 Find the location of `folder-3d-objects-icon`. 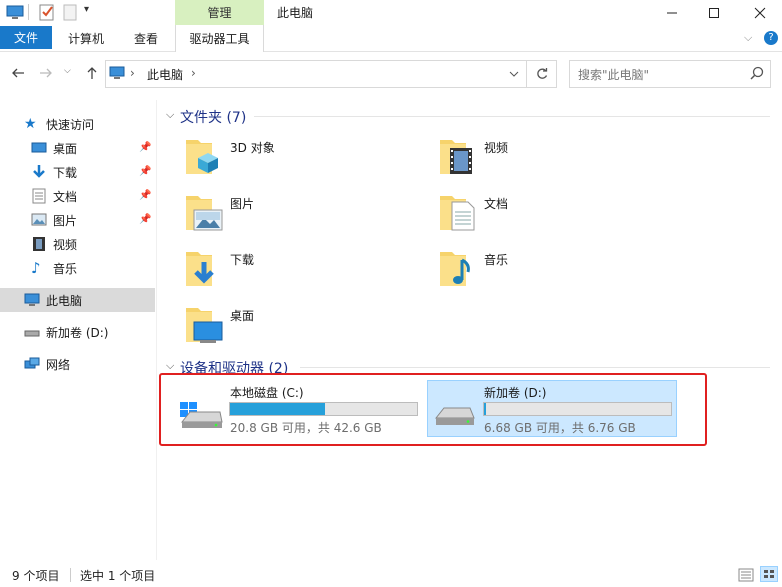

folder-3d-objects-icon is located at coordinates (204, 156).